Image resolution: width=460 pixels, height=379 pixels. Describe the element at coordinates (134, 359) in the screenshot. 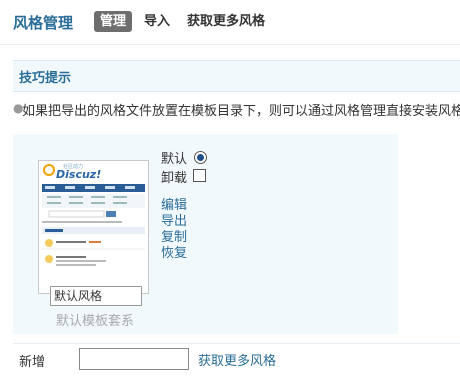

I see `new-style-input` at that location.